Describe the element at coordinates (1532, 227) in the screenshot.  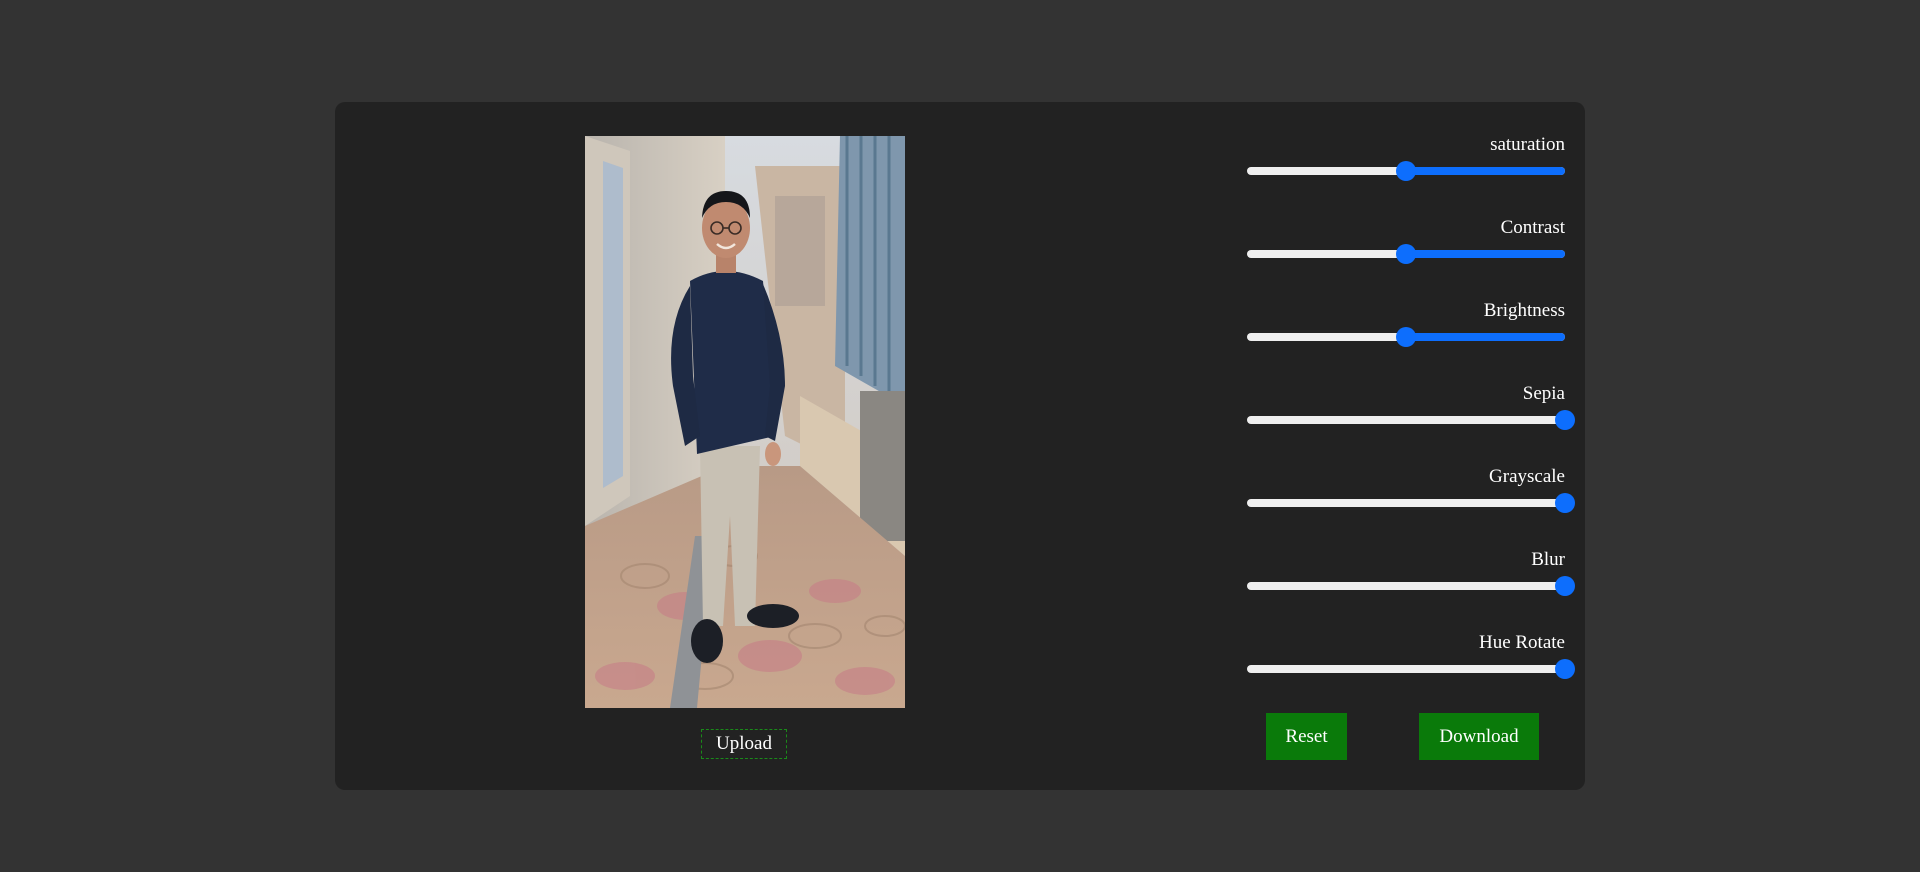
I see `slider-label-contrast: Contrast` at that location.